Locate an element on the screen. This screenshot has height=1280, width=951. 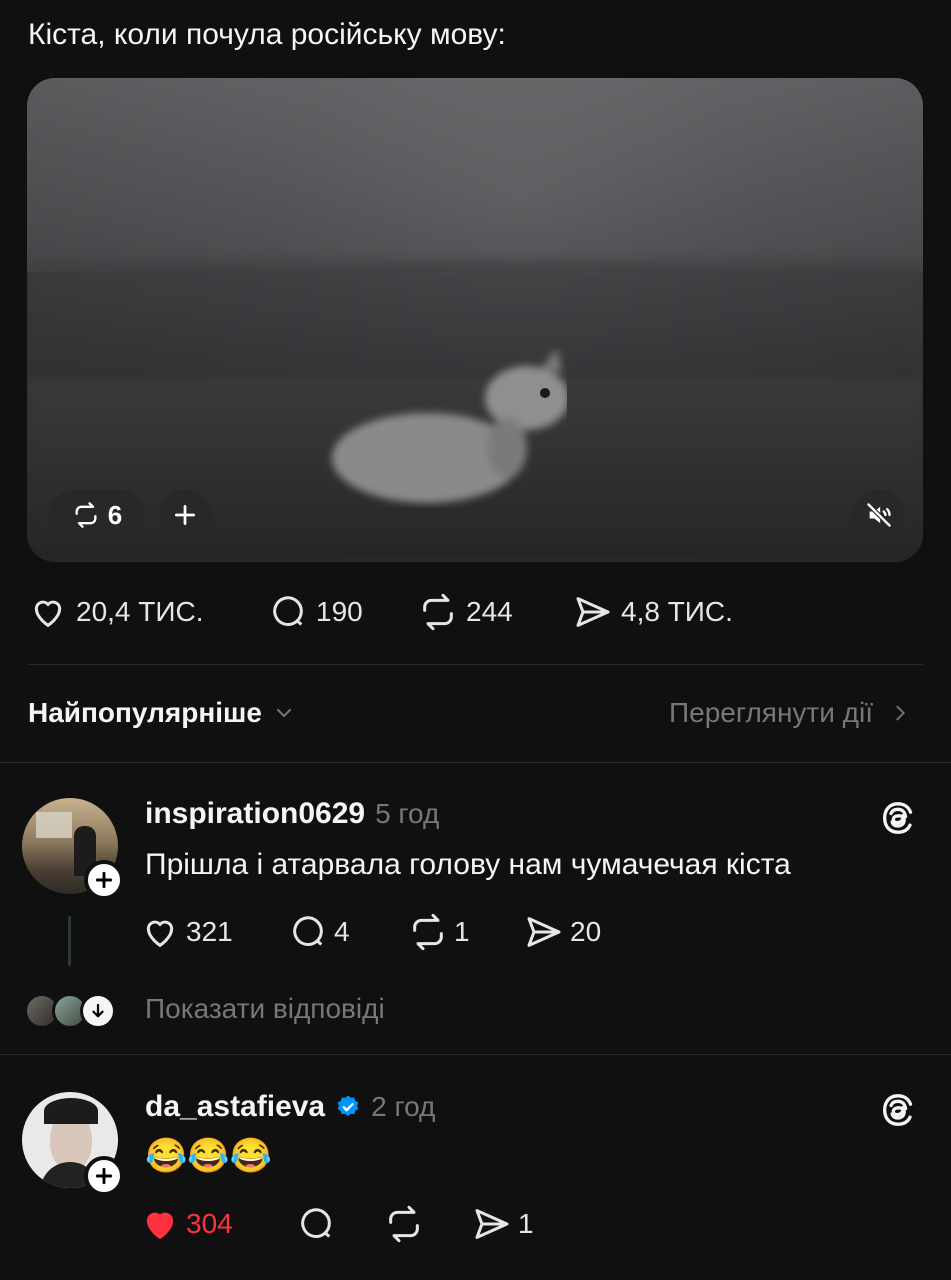
view-activity-link: Переглянути дії is located at coordinates (790, 713).